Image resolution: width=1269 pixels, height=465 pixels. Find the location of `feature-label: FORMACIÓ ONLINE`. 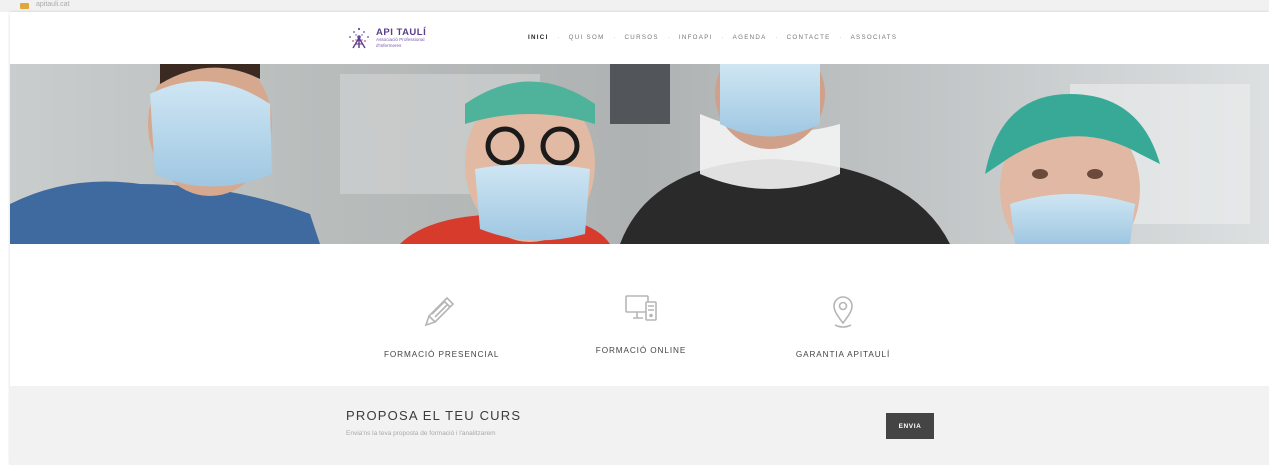

feature-label: FORMACIÓ ONLINE is located at coordinates (641, 350).